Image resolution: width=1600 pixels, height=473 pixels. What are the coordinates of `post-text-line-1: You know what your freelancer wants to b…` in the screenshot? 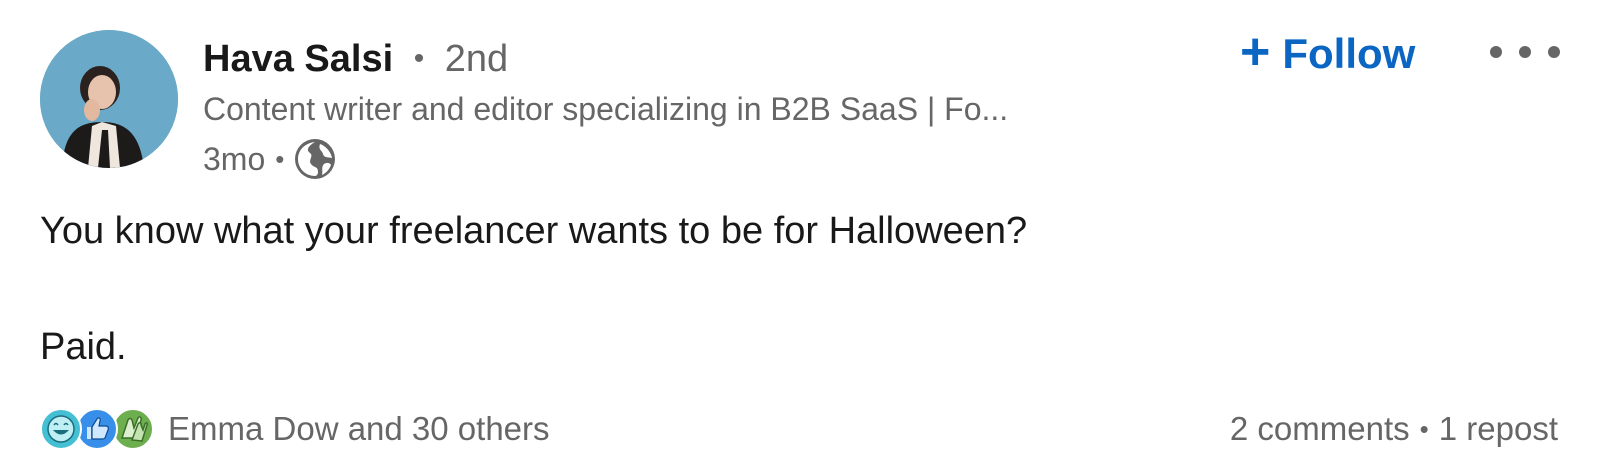 It's located at (534, 231).